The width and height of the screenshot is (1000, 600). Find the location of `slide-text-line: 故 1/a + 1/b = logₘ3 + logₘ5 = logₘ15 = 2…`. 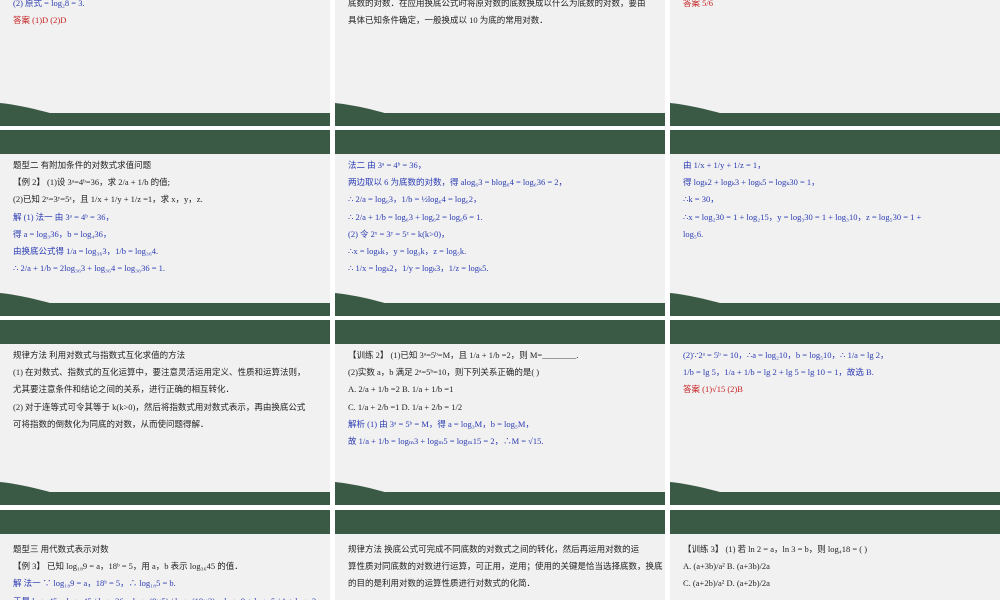

slide-text-line: 故 1/a + 1/b = logₘ3 + logₘ5 = logₘ15 = 2… is located at coordinates (446, 440).